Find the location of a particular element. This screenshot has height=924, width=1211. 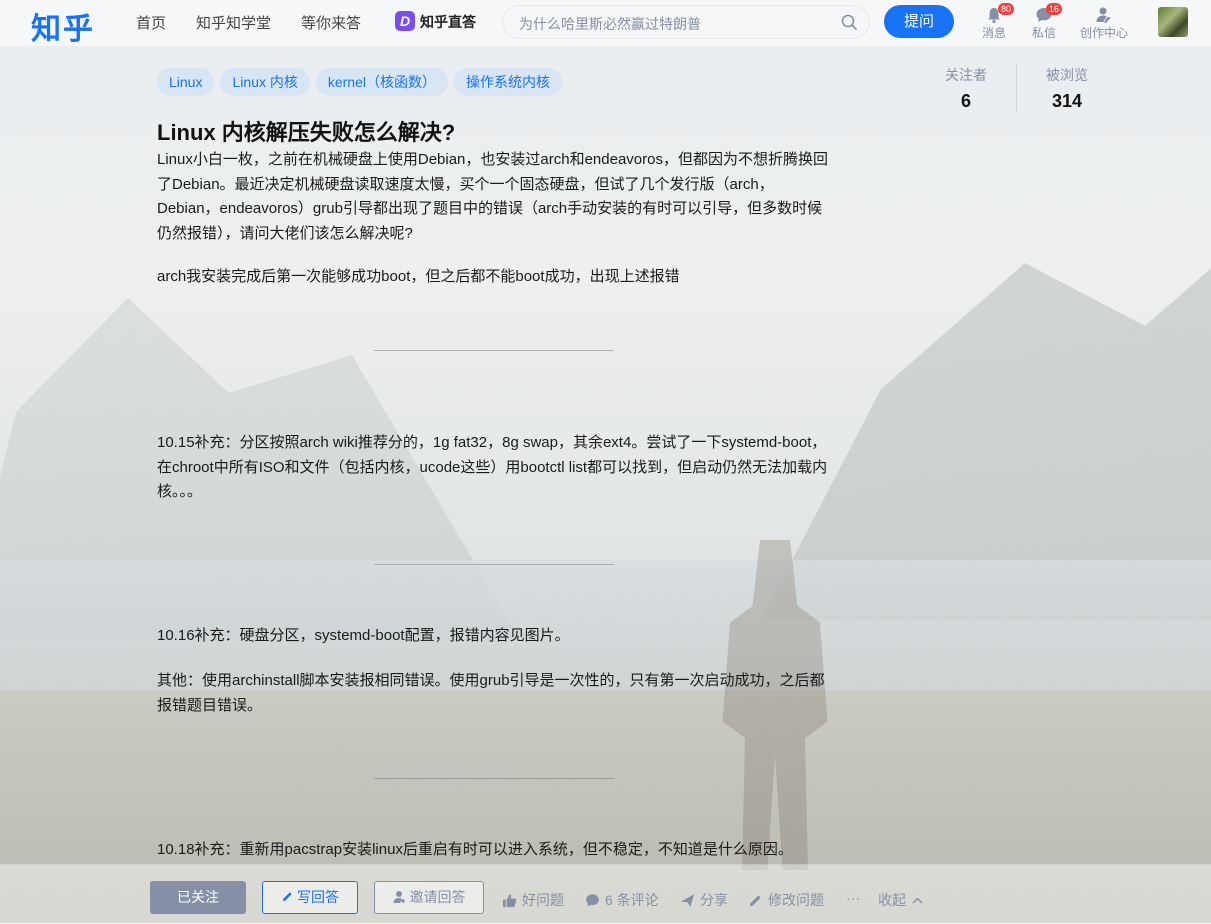

search-input: 为什么哈里斯必然赢过特朗普 is located at coordinates (686, 22).